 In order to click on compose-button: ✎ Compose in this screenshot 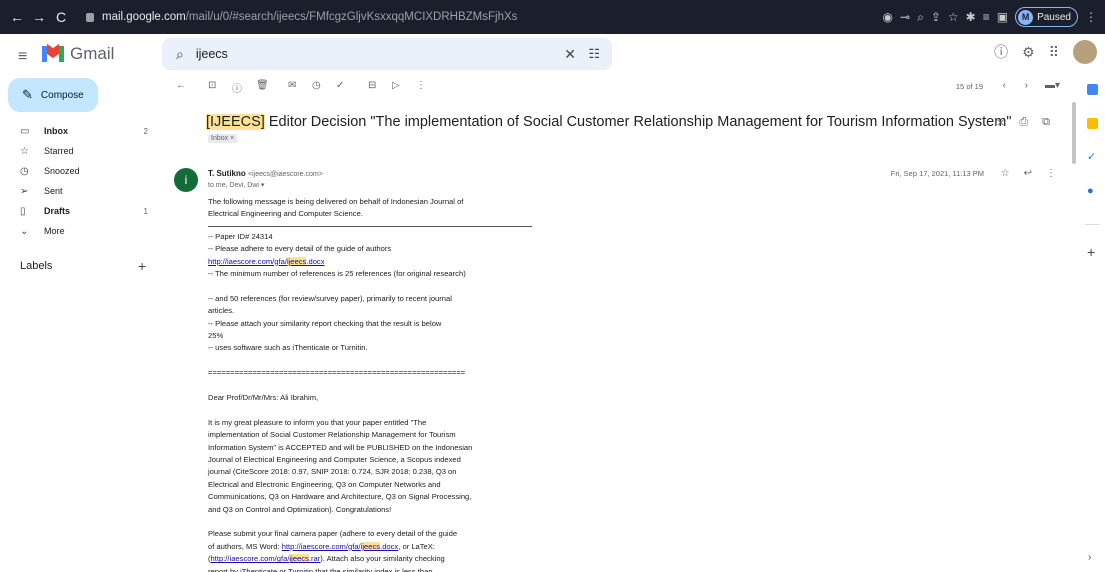, I will do `click(53, 95)`.